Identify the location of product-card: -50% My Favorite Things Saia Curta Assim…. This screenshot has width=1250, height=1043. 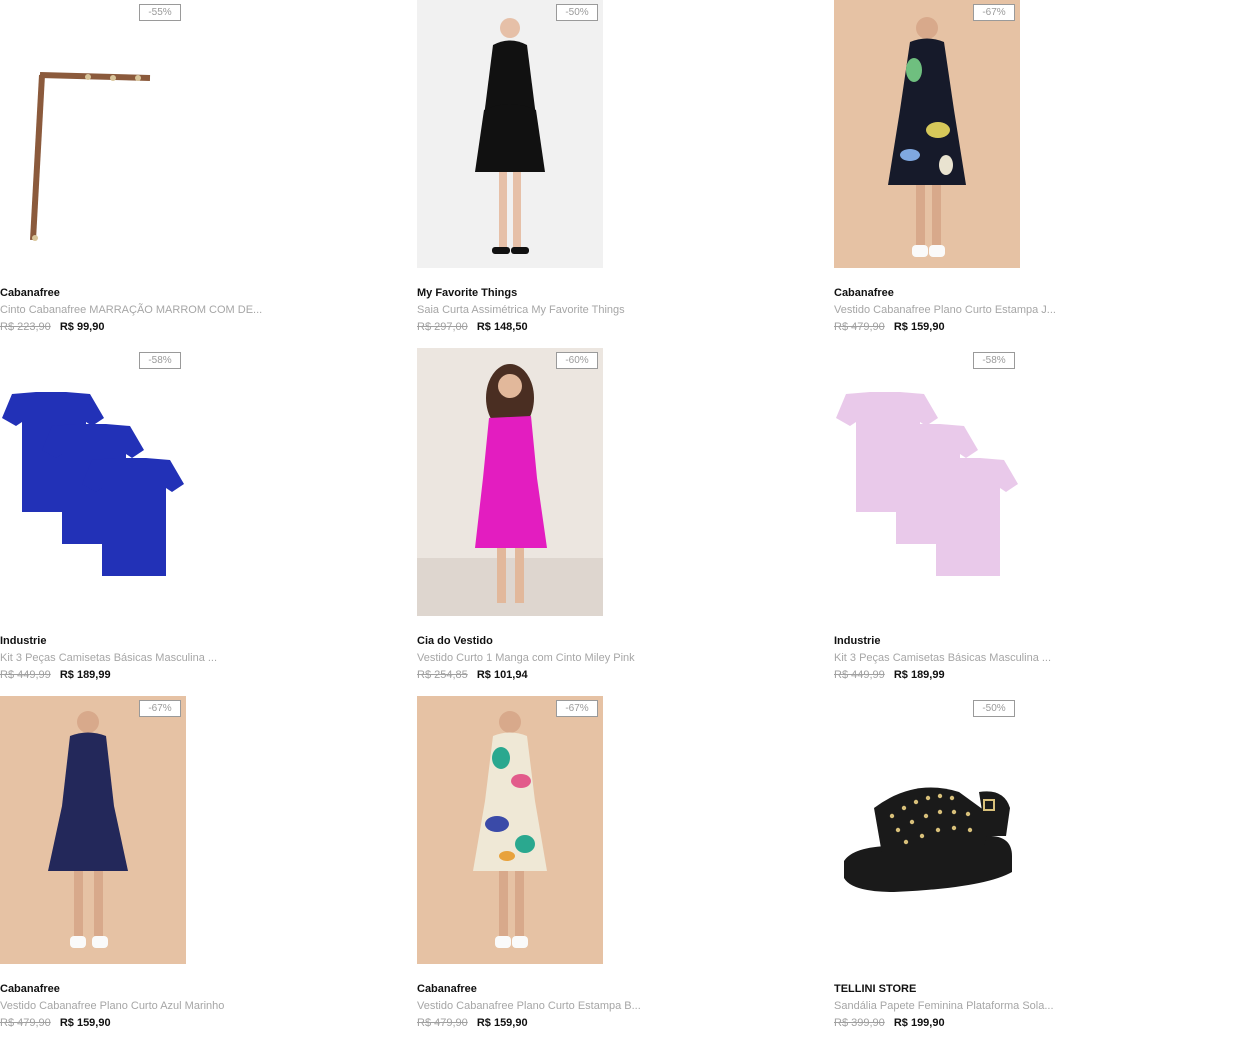
(567, 170).